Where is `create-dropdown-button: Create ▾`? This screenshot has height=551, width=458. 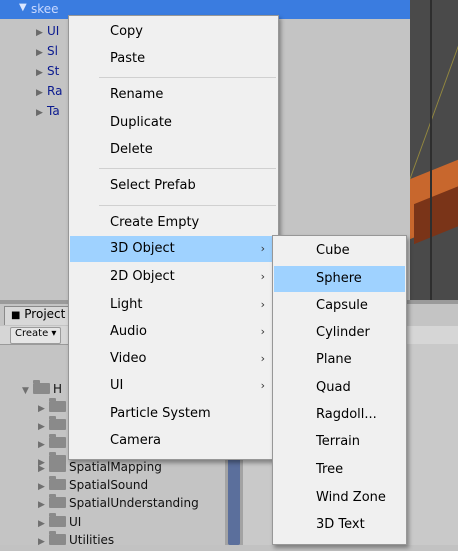
create-dropdown-button: Create ▾ is located at coordinates (36, 335).